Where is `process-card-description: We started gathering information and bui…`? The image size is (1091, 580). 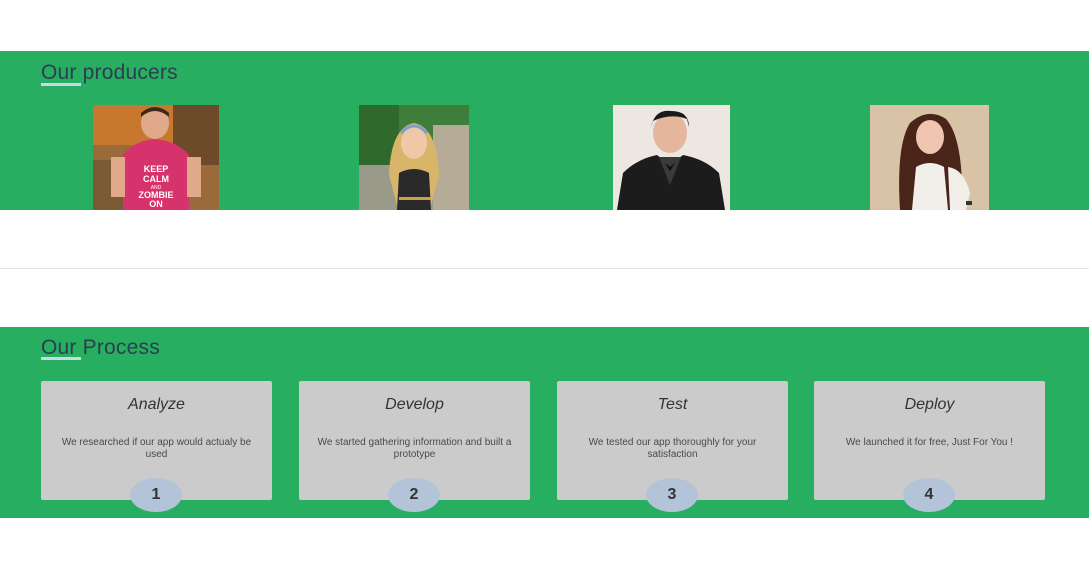
process-card-description: We started gathering information and bui… is located at coordinates (414, 448).